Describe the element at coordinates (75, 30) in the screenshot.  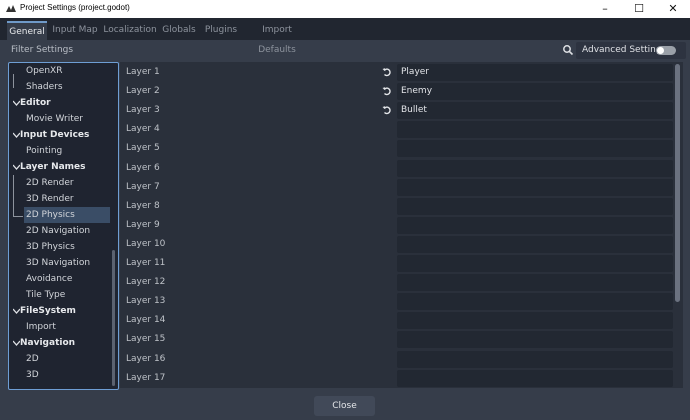
I see `tab-input-map: Input Map` at that location.